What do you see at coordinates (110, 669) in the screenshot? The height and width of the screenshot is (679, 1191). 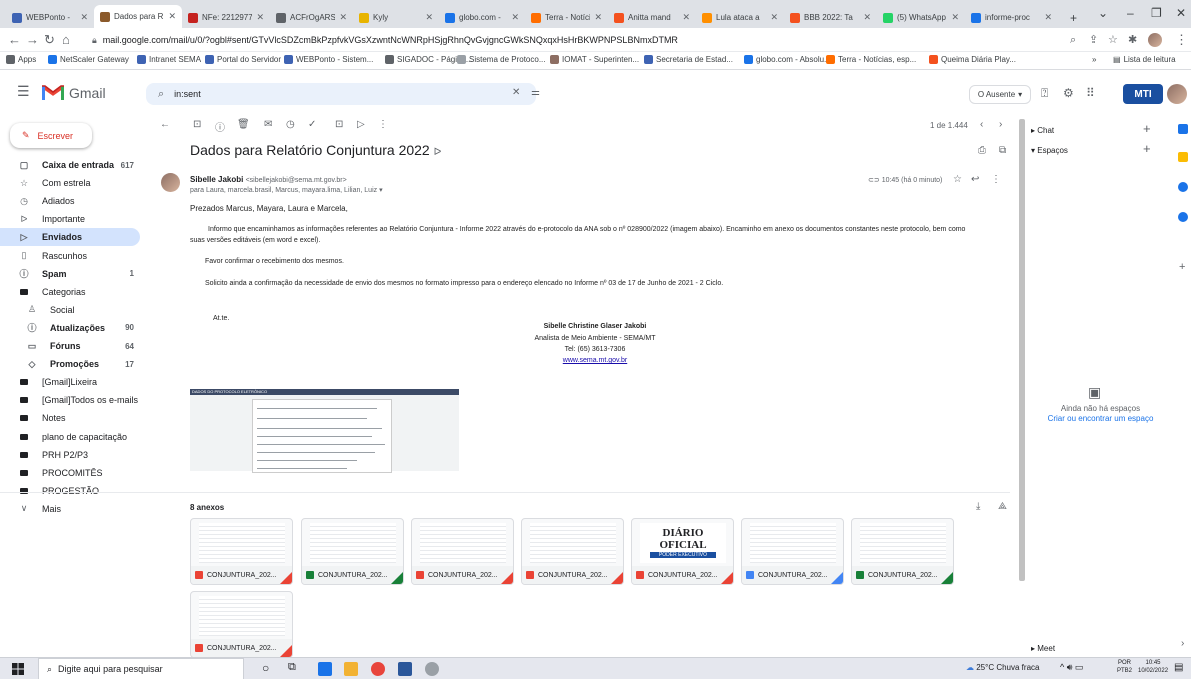 I see `taskbar-search-input: Digite aqui para pesquisar` at bounding box center [110, 669].